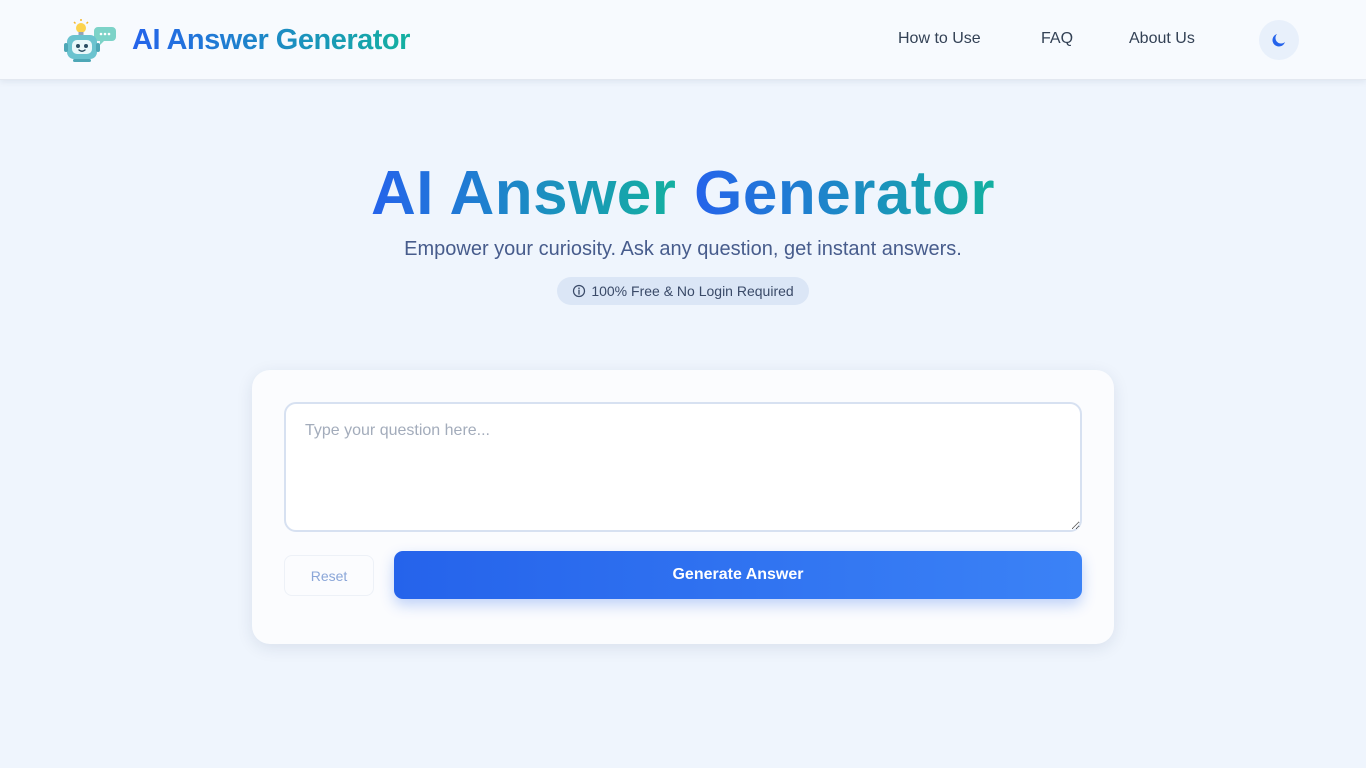 Image resolution: width=1366 pixels, height=768 pixels. Describe the element at coordinates (271, 39) in the screenshot. I see `logo-text: AI Answer Generator` at that location.